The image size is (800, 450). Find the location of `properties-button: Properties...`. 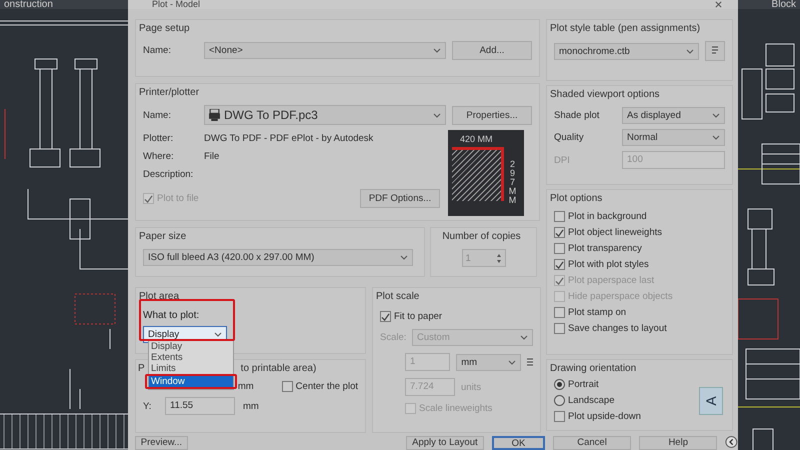

properties-button: Properties... is located at coordinates (492, 115).